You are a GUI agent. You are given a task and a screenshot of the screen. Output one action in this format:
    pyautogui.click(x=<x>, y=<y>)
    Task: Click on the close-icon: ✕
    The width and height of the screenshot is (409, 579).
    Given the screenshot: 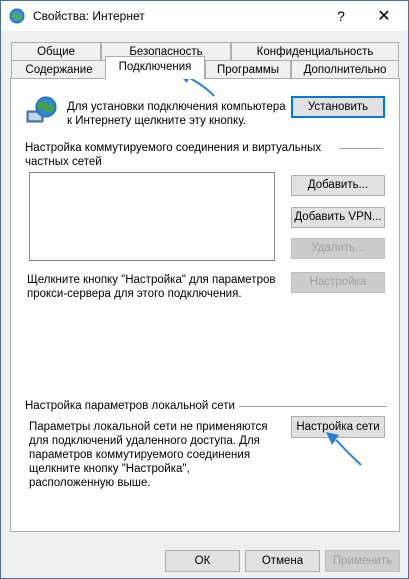 What is the action you would take?
    pyautogui.click(x=384, y=16)
    